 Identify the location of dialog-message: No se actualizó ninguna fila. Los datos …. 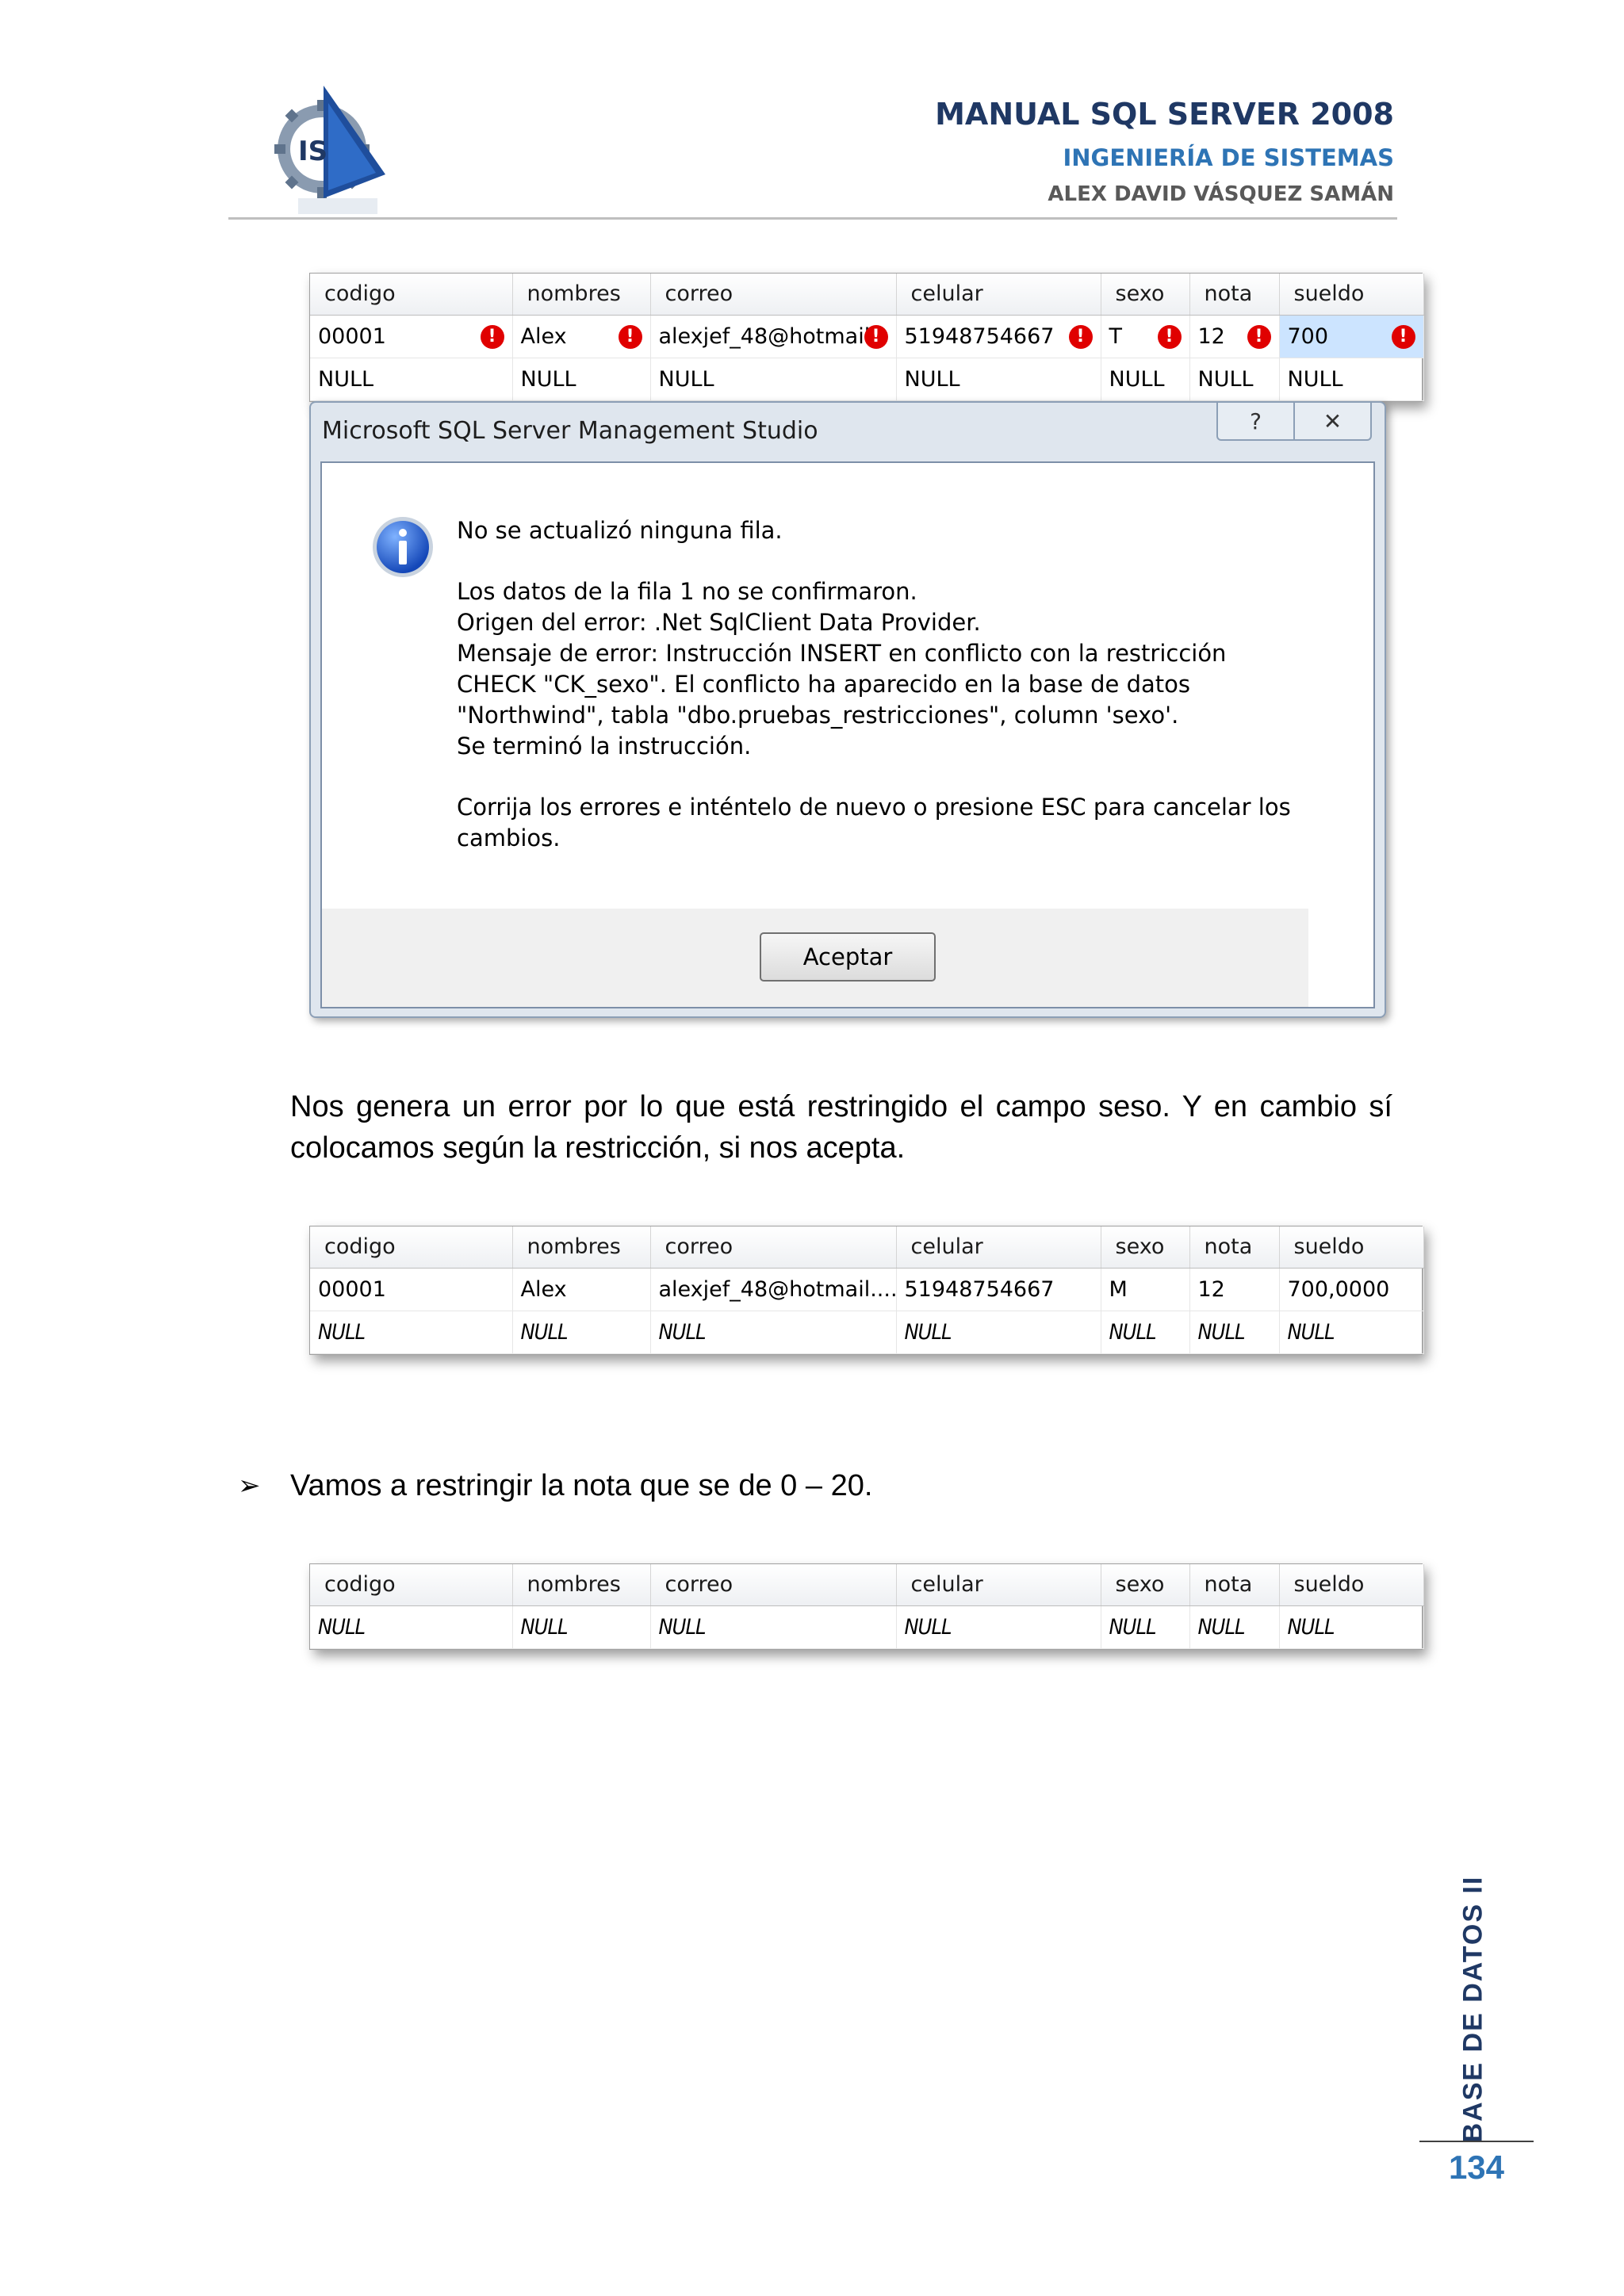
(893, 685).